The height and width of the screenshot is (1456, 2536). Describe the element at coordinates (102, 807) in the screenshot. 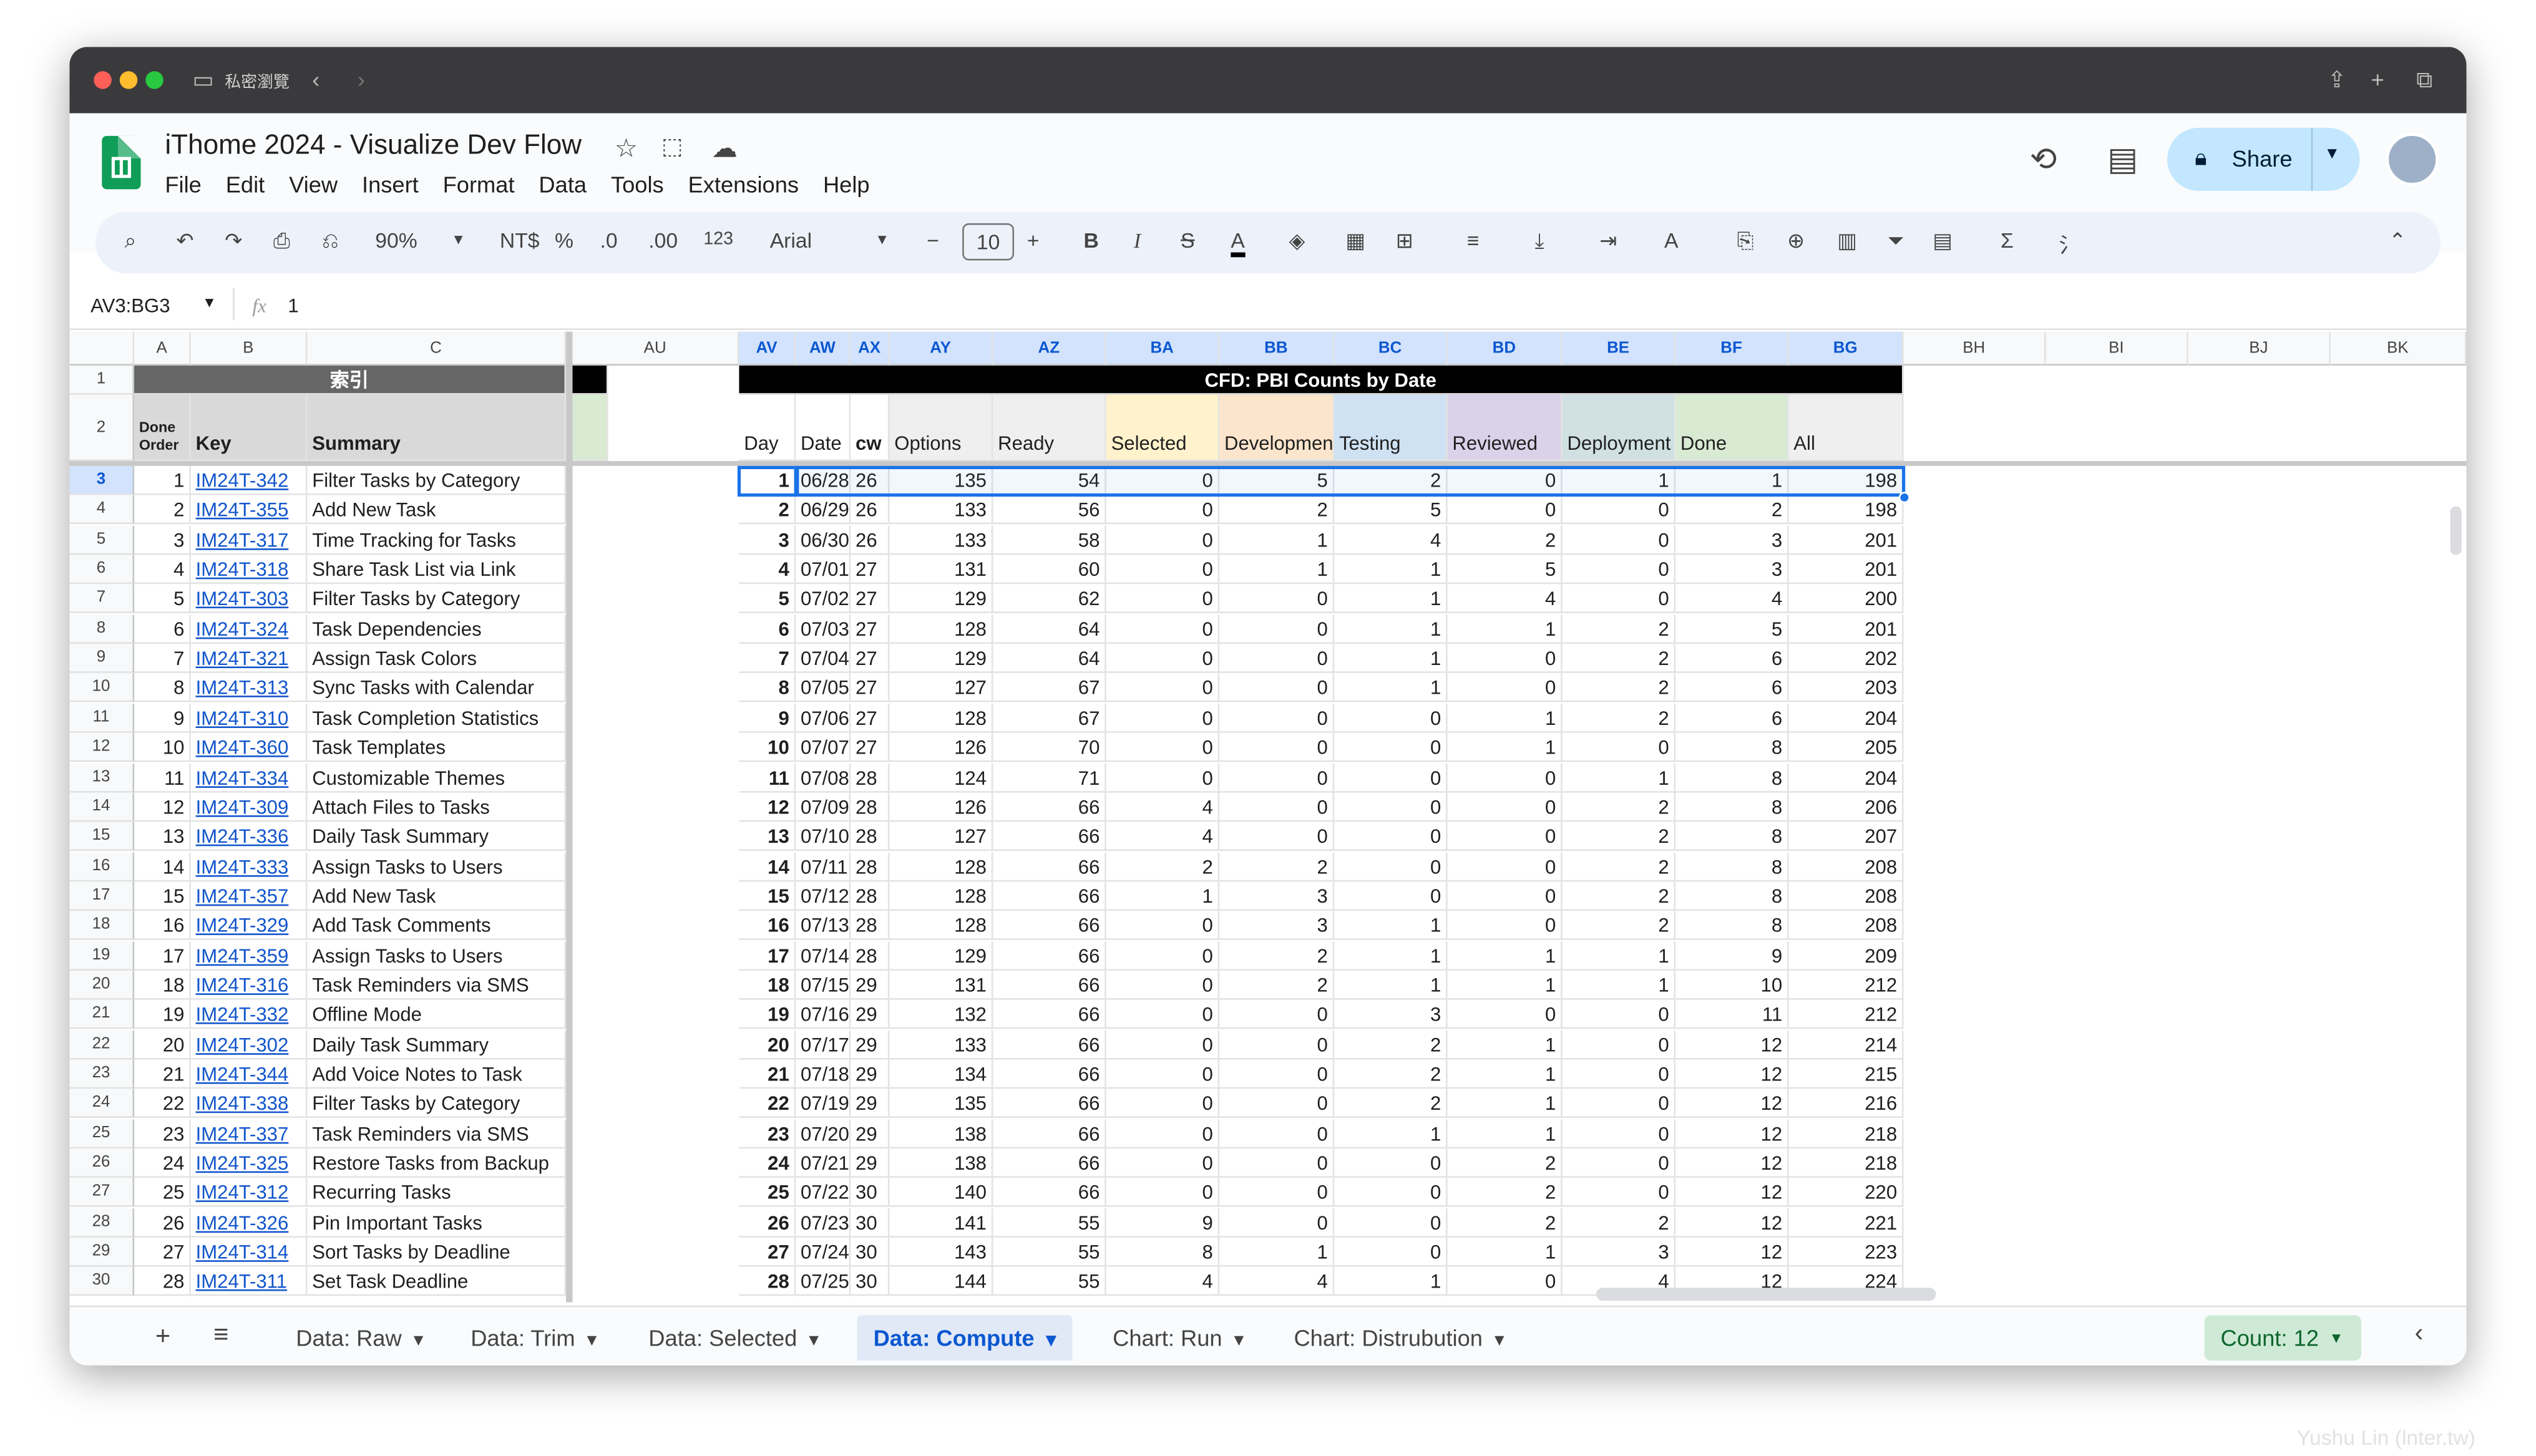

I see `row-header: 14` at that location.